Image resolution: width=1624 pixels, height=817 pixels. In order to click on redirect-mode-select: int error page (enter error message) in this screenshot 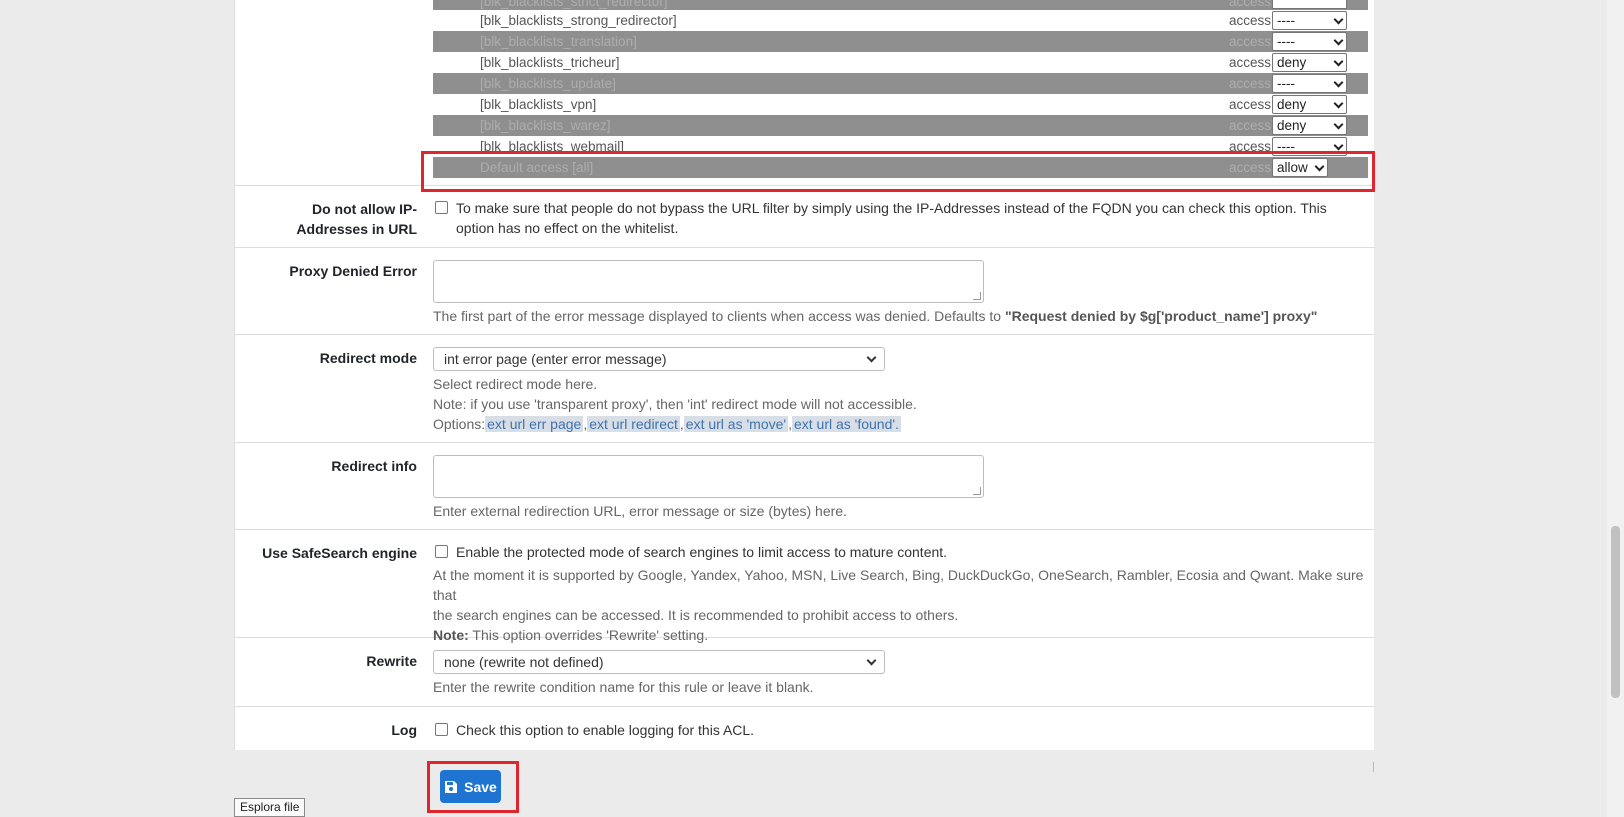, I will do `click(659, 359)`.